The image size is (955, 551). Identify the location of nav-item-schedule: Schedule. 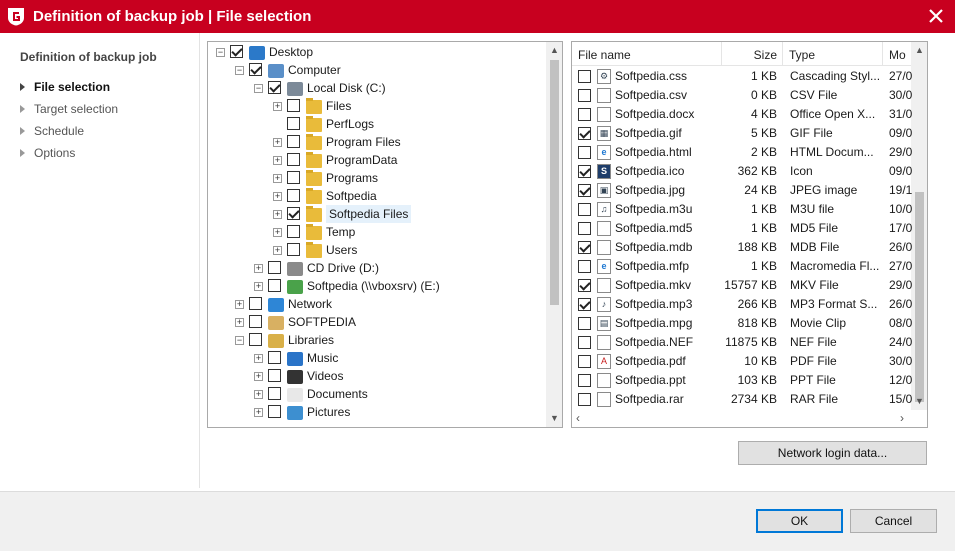
(52, 131).